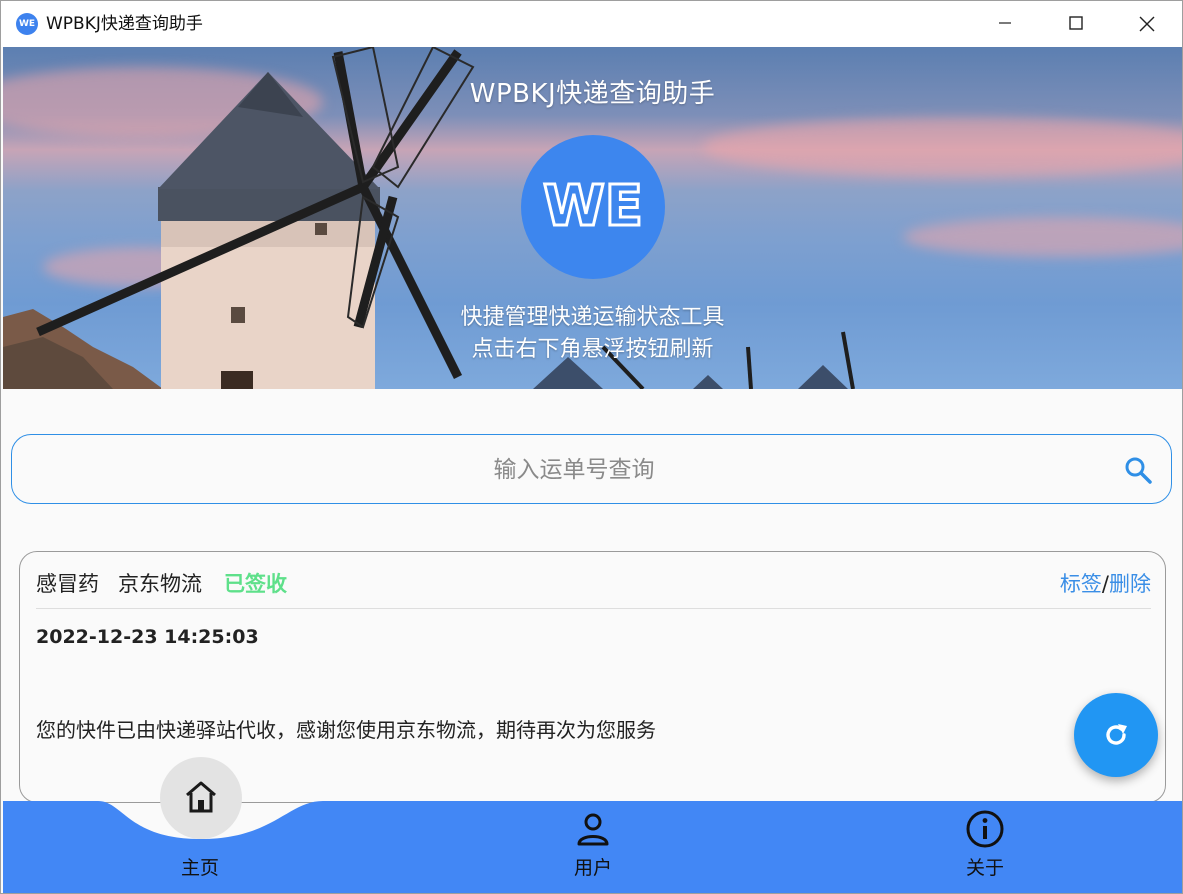  I want to click on package-carrier: 京东物流, so click(160, 584).